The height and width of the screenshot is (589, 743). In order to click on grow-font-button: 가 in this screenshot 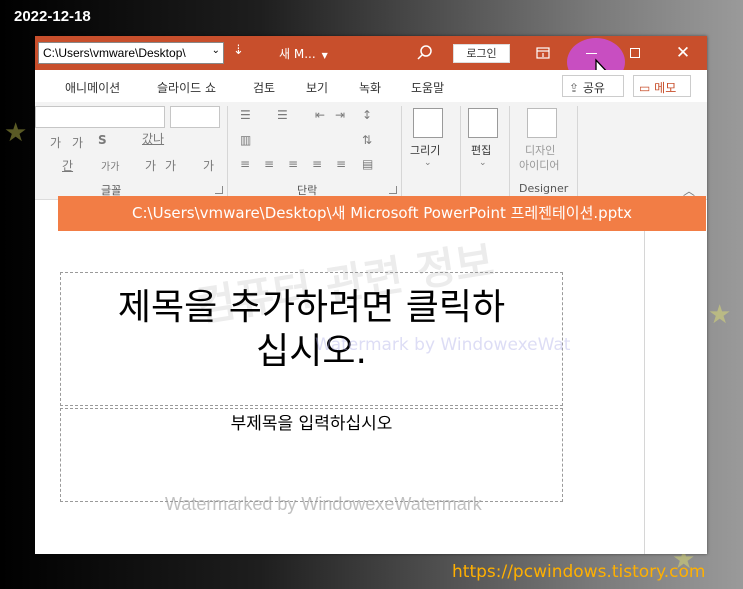, I will do `click(150, 165)`.